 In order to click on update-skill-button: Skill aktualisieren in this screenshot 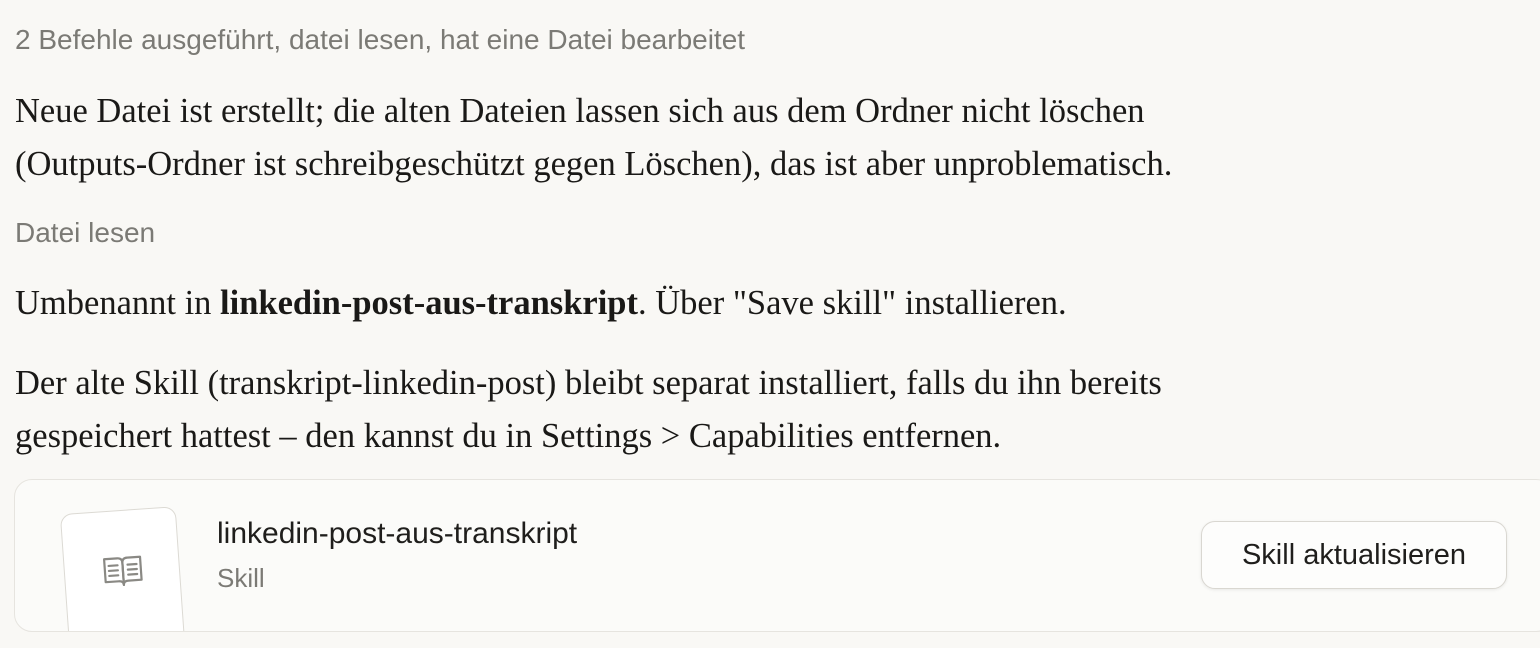, I will do `click(1354, 555)`.